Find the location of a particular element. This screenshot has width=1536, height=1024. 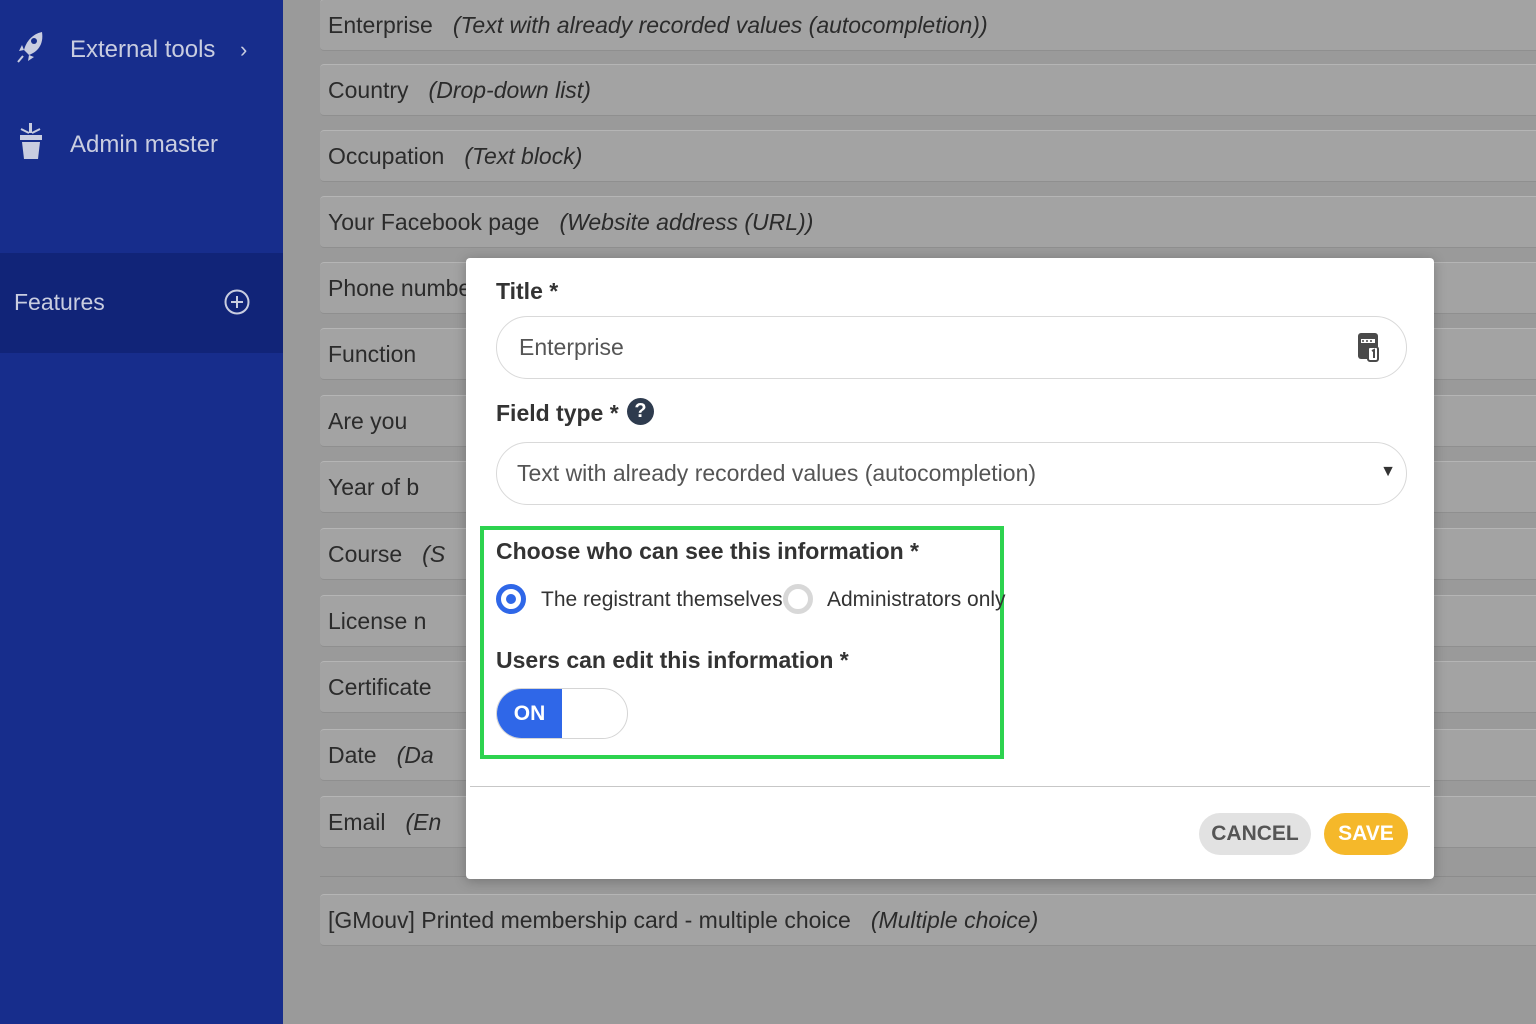

field-type-label: Field type * is located at coordinates (557, 413).